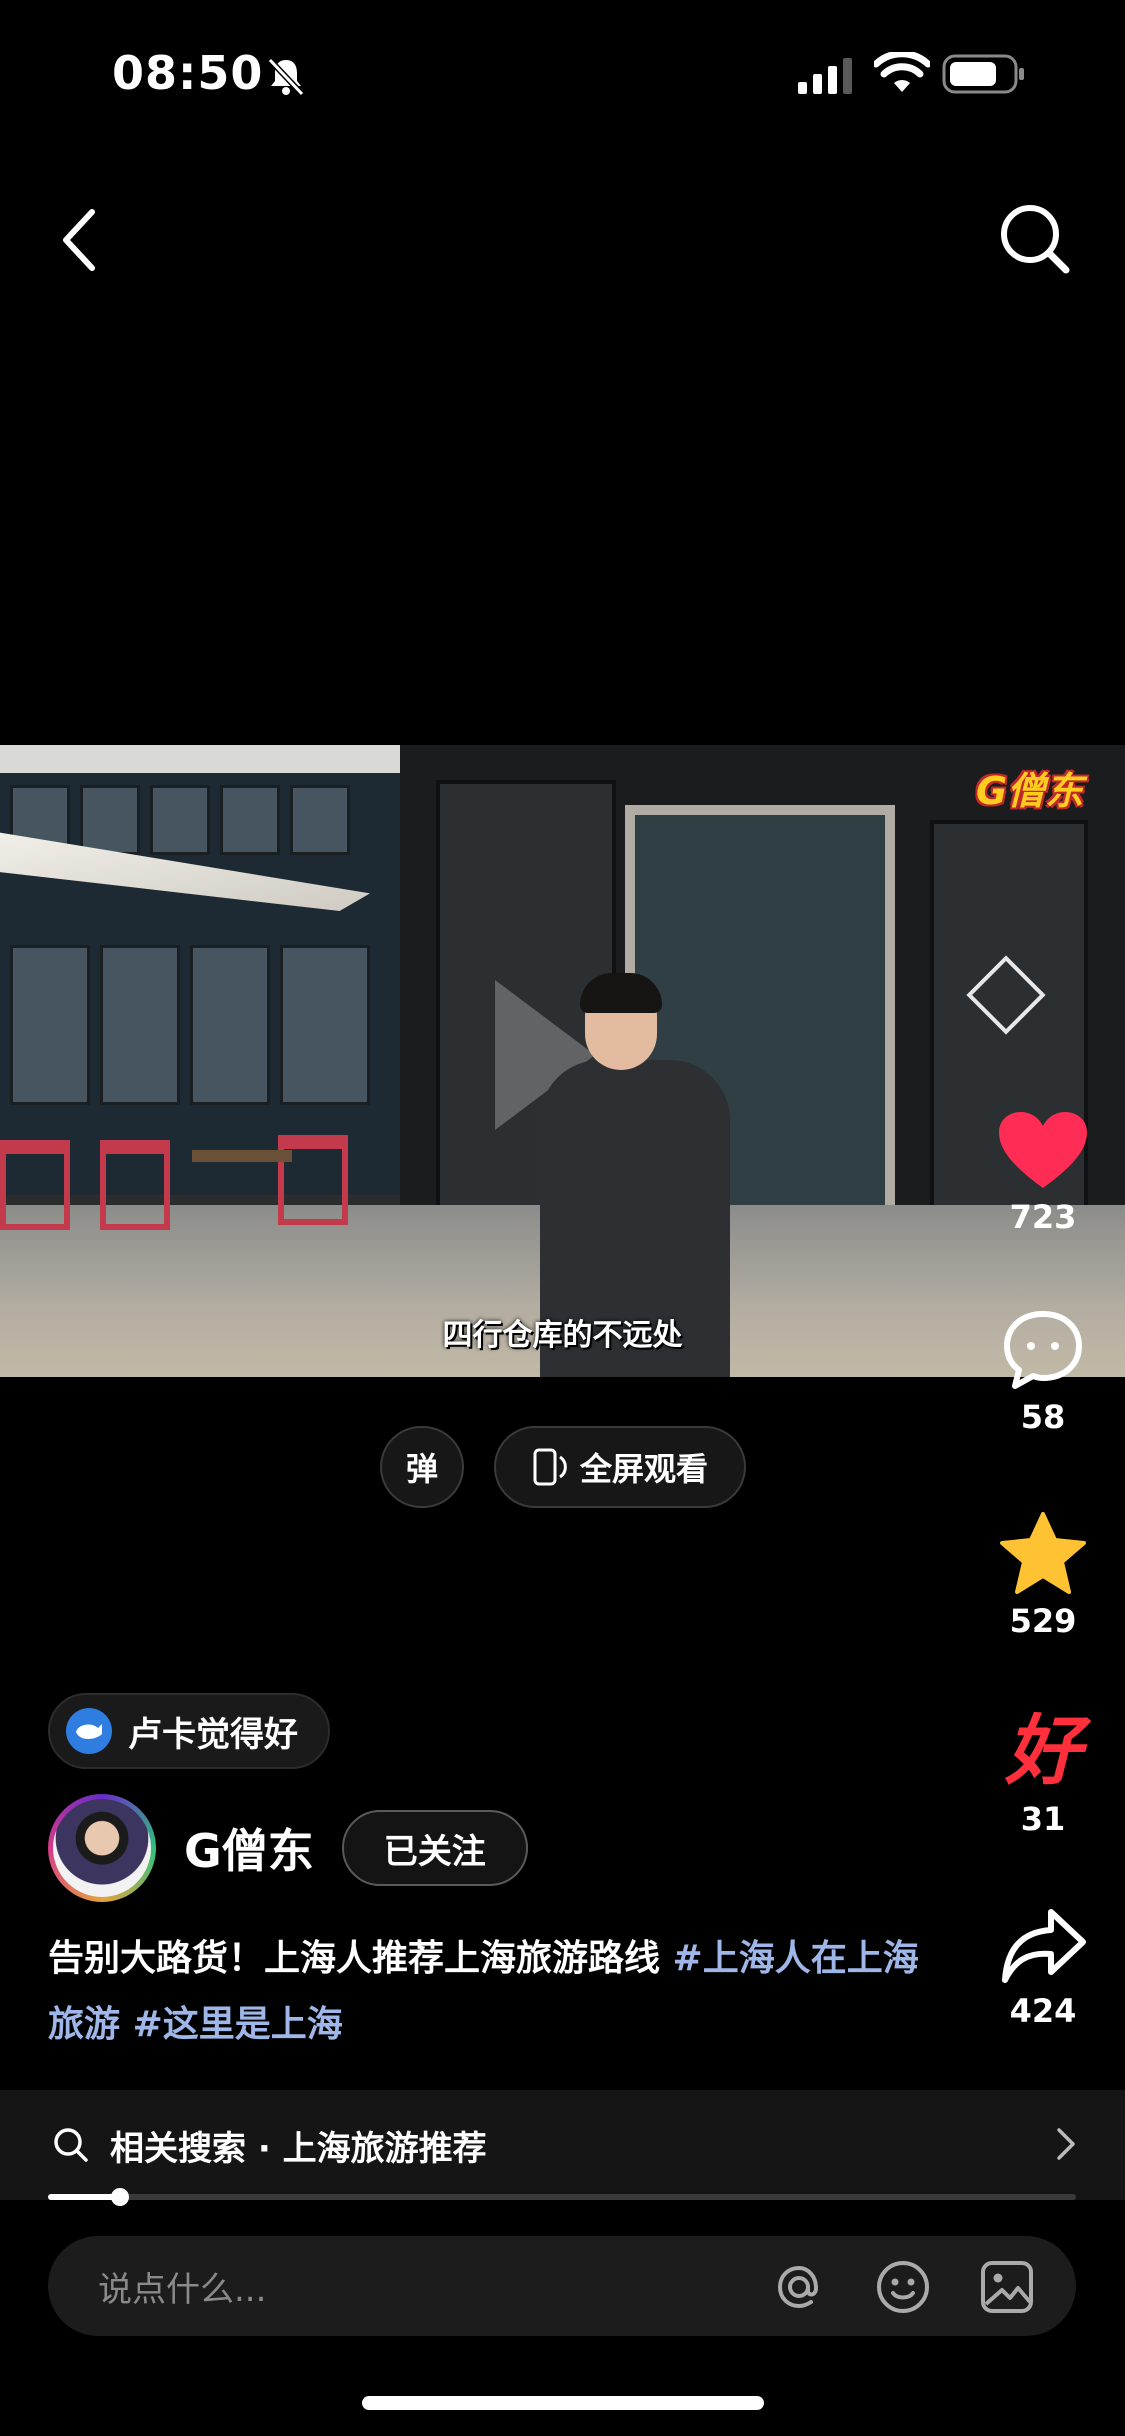  Describe the element at coordinates (82, 240) in the screenshot. I see `chevron-left-icon` at that location.